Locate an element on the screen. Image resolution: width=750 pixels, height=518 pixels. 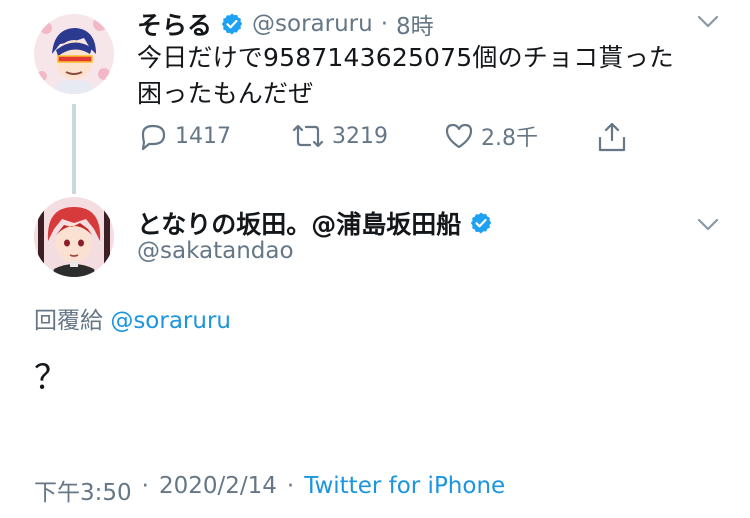
retweet-button: 3219 is located at coordinates (339, 136).